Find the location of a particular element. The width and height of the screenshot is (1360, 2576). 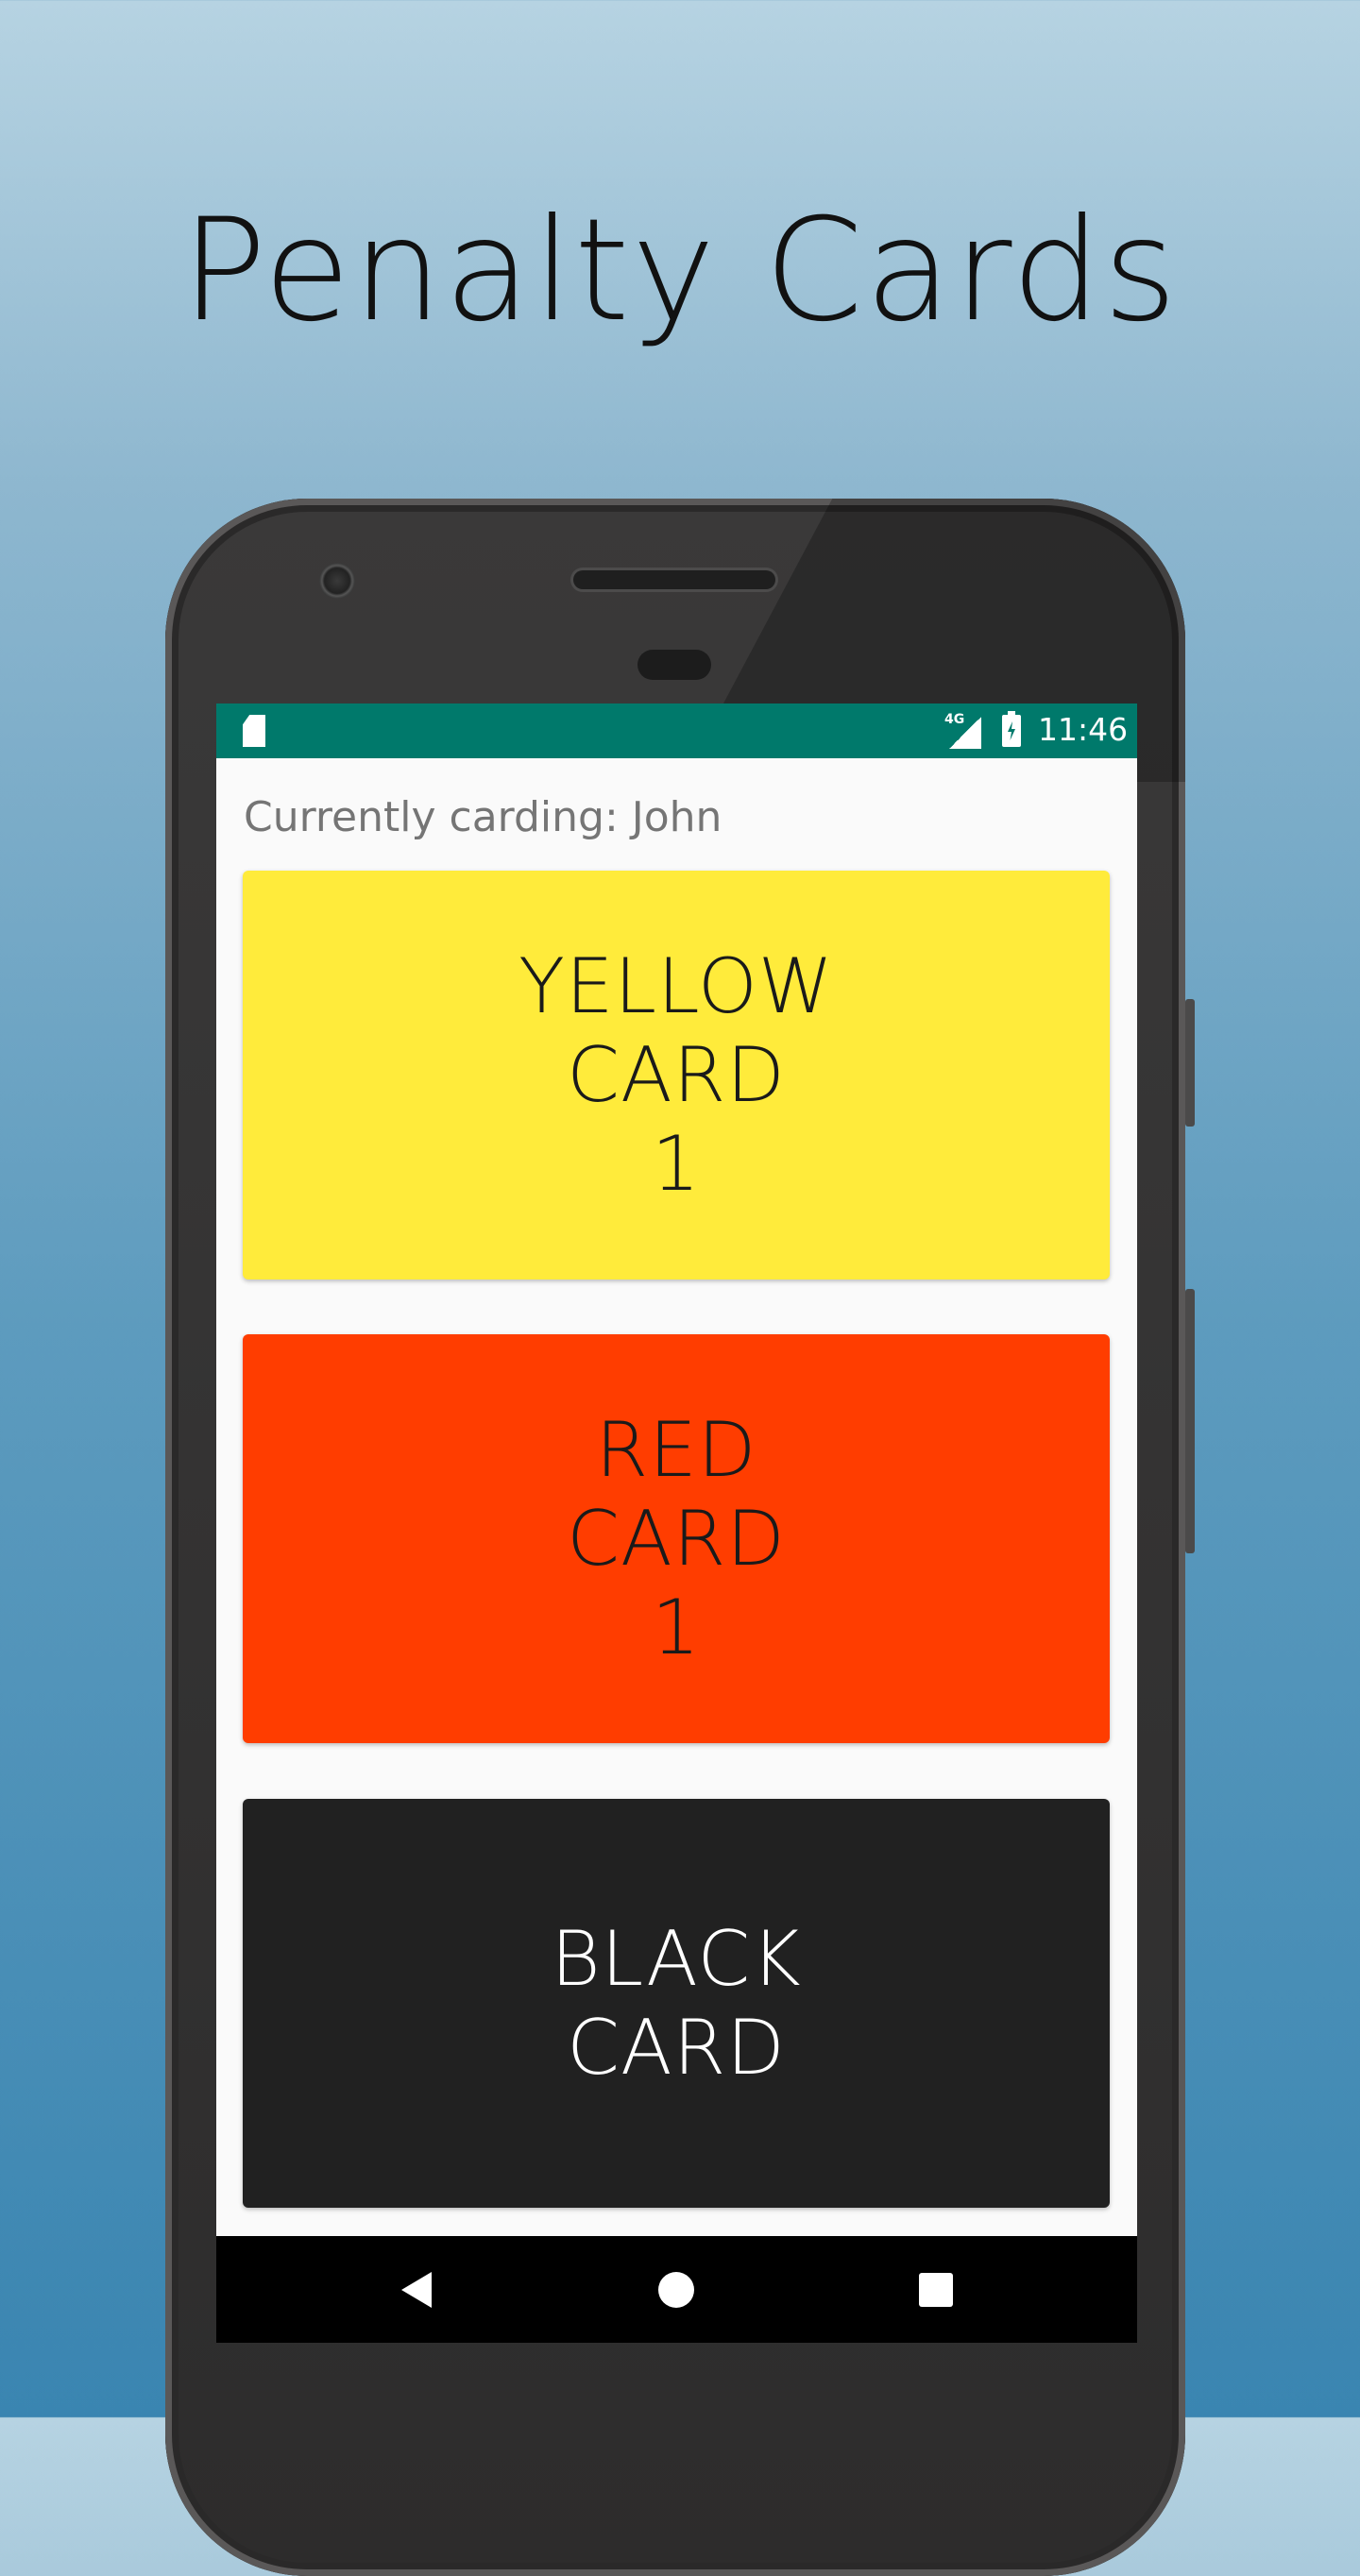

yellow-card-text: YELLOW CARD 1 is located at coordinates (676, 1075).